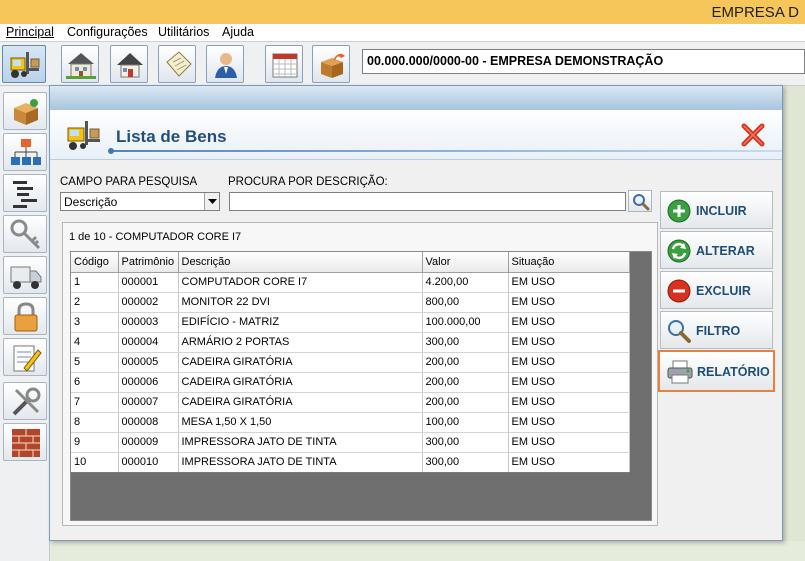 This screenshot has height=561, width=805. I want to click on cell-patrimonio: 000005, so click(148, 362).